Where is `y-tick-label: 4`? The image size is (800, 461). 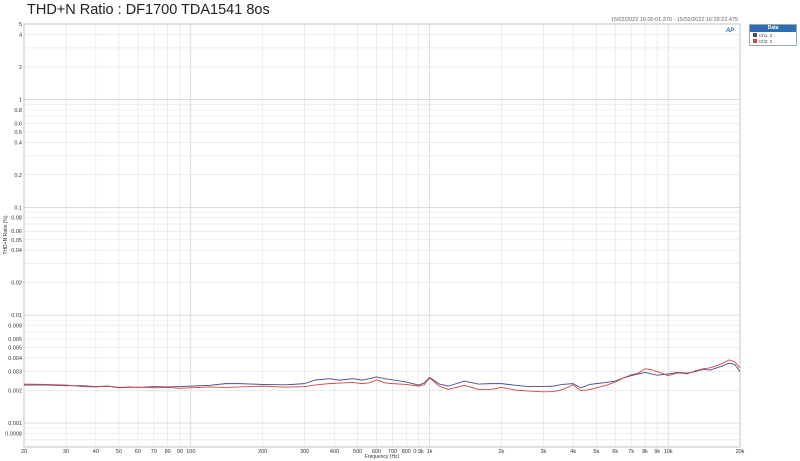 y-tick-label: 4 is located at coordinates (20, 35).